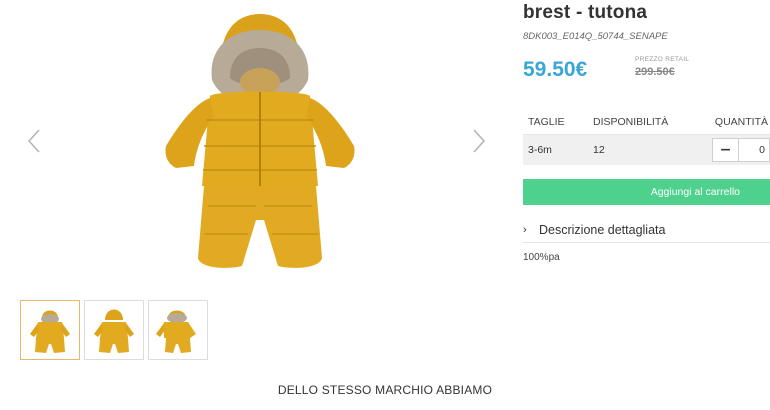  I want to click on quantity-decrease-button: −, so click(726, 149).